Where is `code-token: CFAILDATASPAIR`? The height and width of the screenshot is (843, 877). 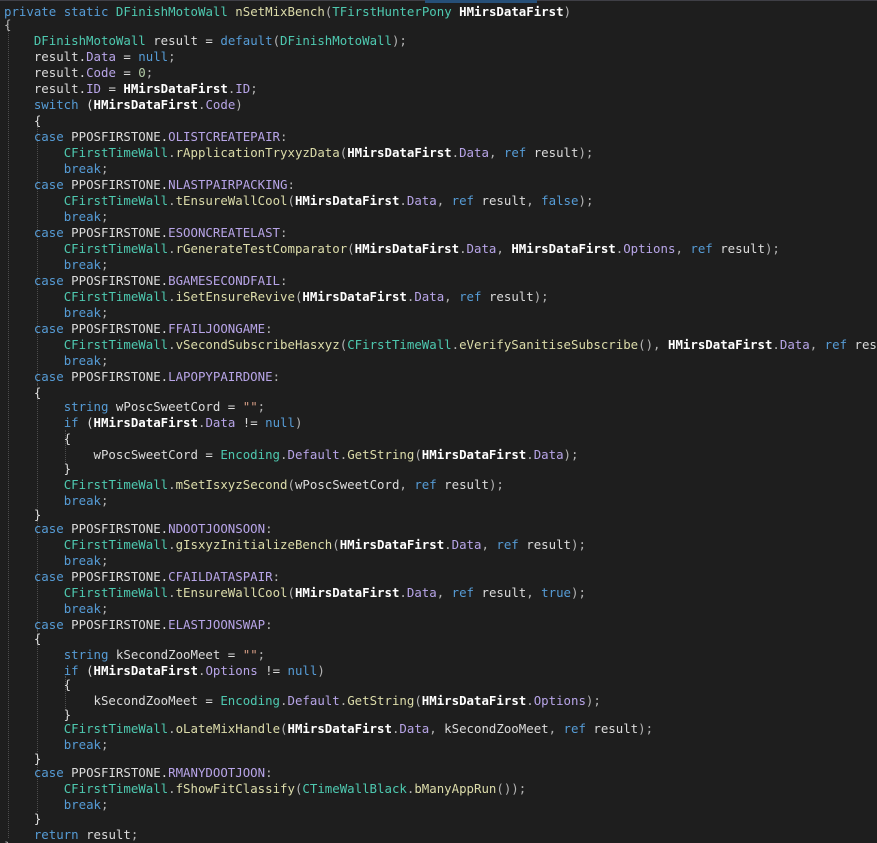
code-token: CFAILDATASPAIR is located at coordinates (220, 576).